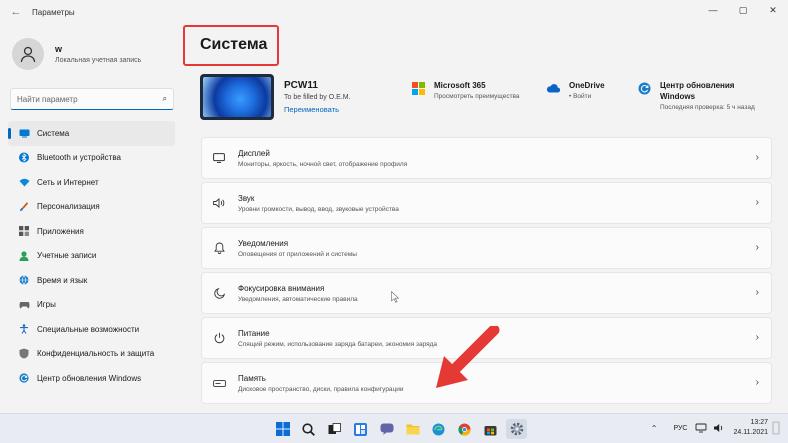  I want to click on widgets-button, so click(360, 429).